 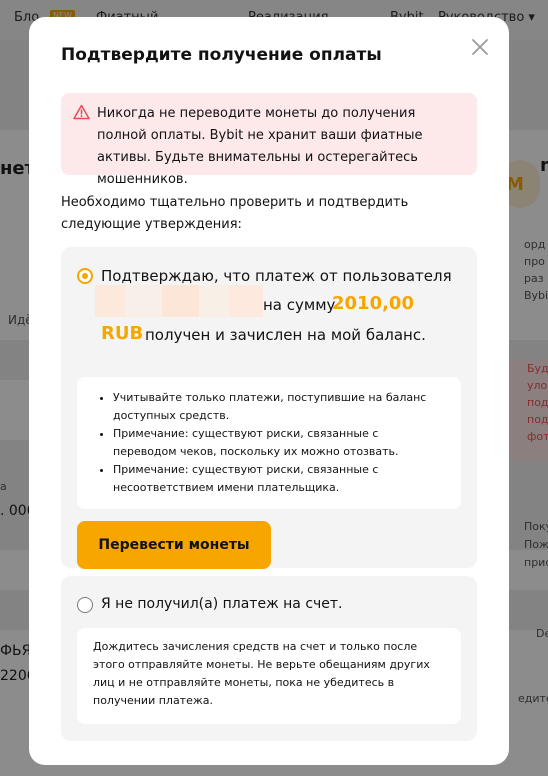 What do you see at coordinates (85, 605) in the screenshot?
I see `not-received-radio` at bounding box center [85, 605].